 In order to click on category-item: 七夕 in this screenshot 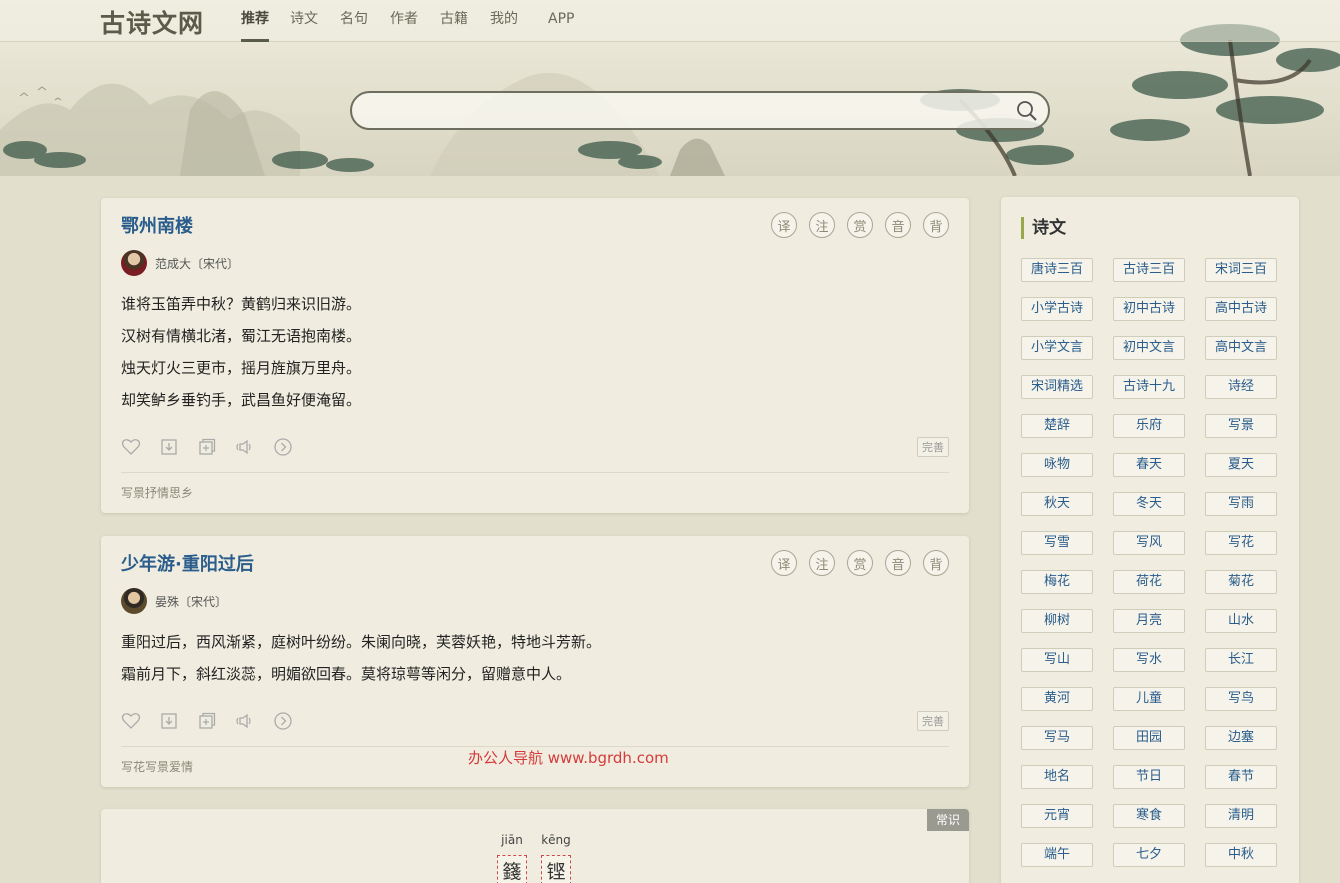, I will do `click(1149, 855)`.